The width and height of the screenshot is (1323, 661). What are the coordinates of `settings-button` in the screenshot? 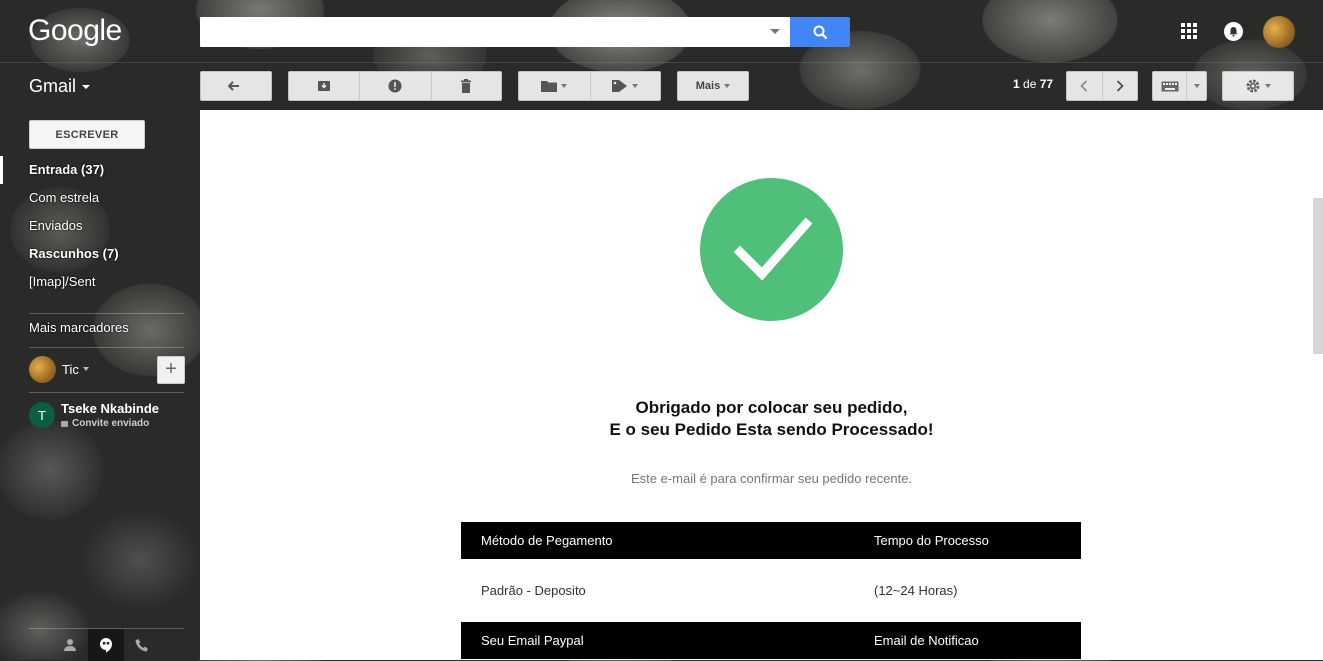 It's located at (1258, 86).